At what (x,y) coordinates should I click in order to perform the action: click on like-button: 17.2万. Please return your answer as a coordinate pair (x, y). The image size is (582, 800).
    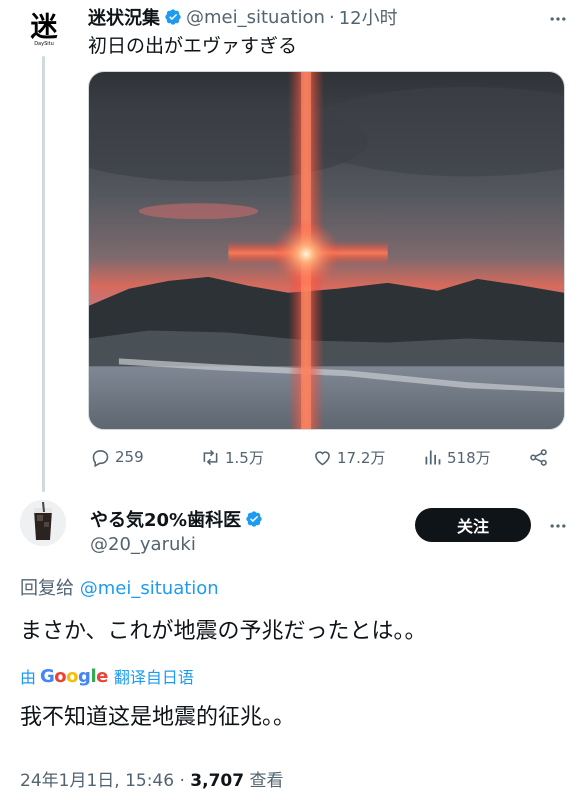
    Looking at the image, I should click on (348, 457).